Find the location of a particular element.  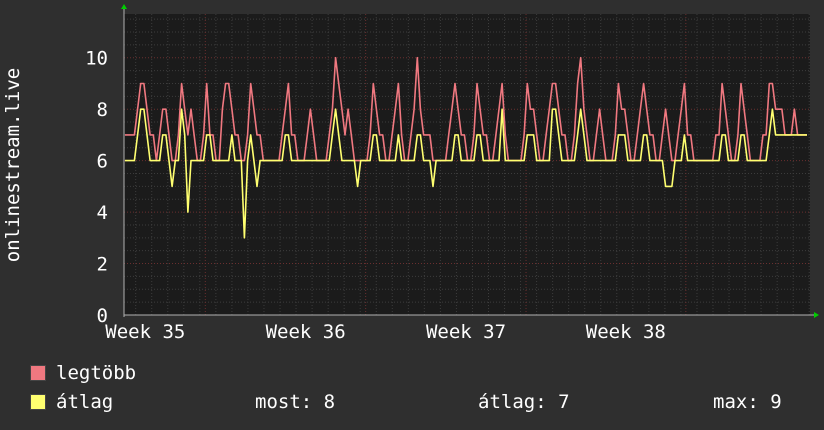

y-axis-arrow is located at coordinates (124, 6).